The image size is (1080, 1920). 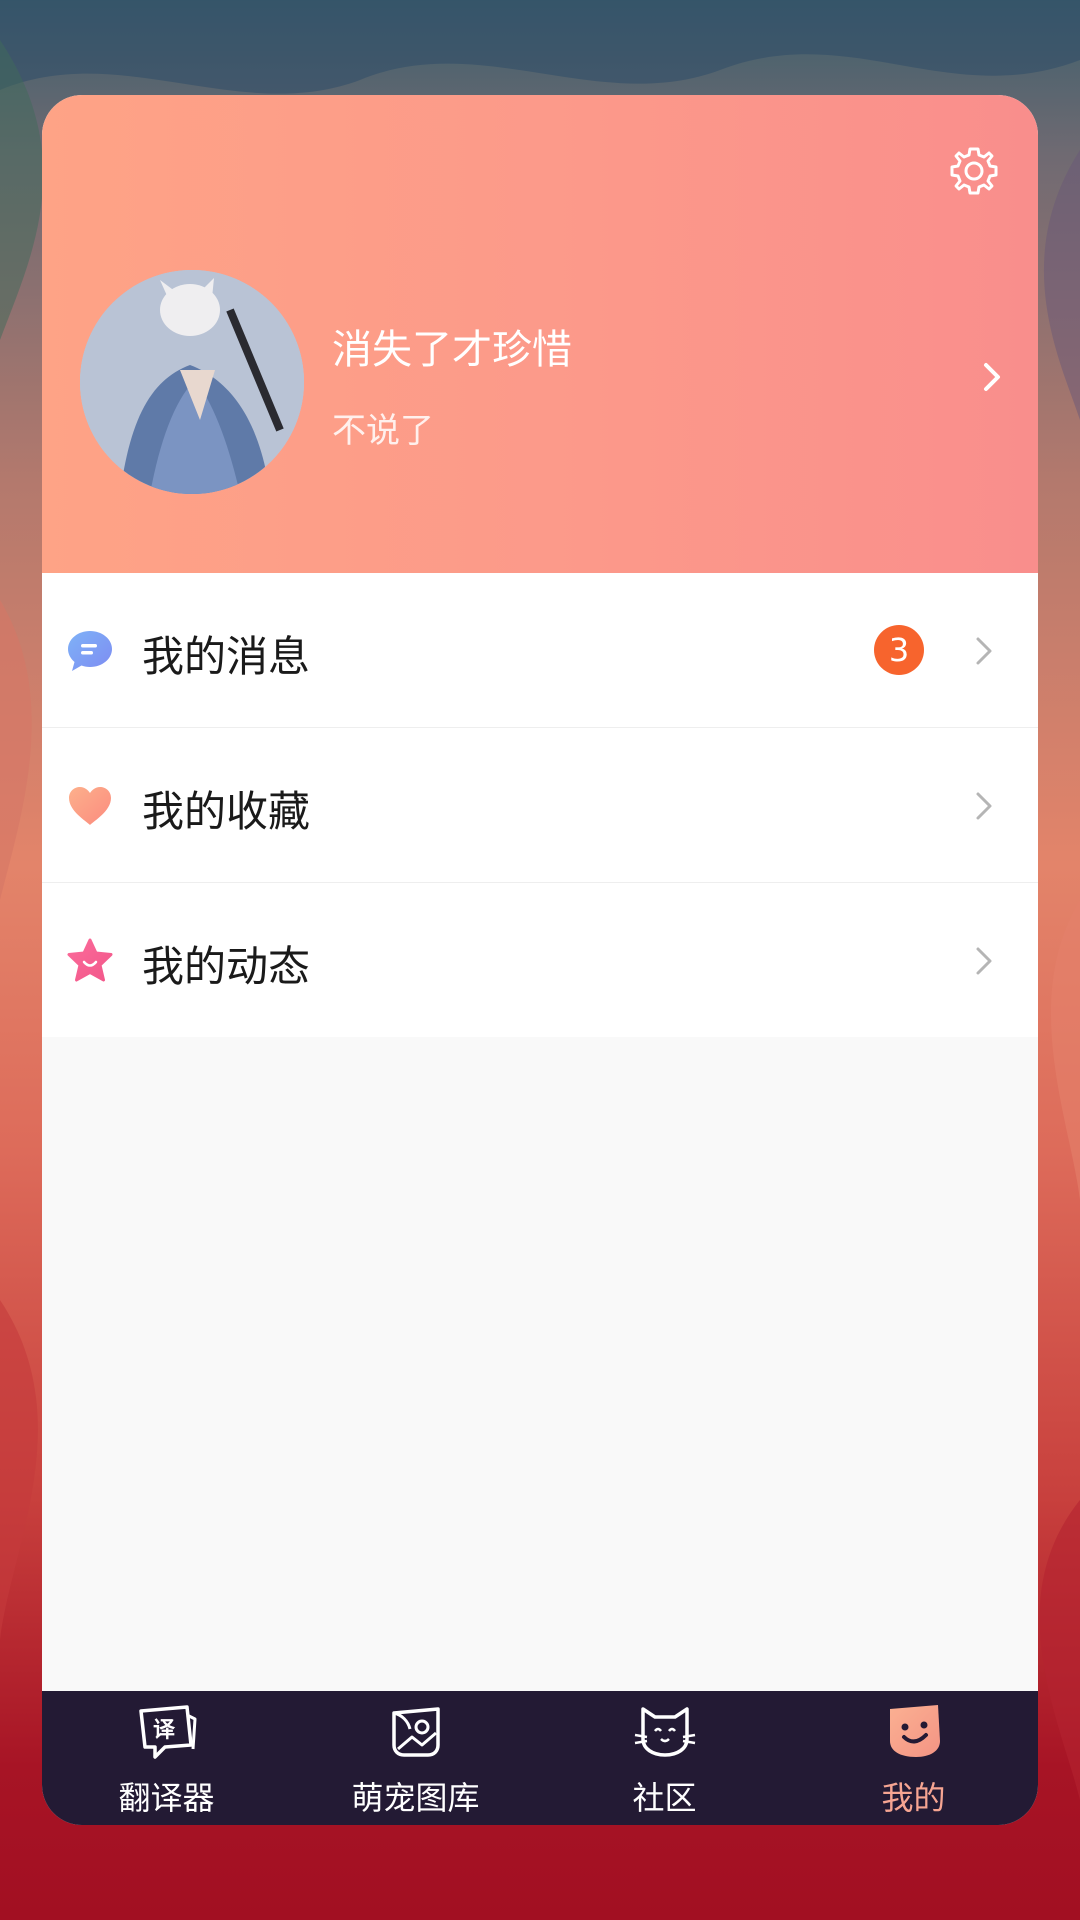 I want to click on tab-pet-gallery: 萌宠图库, so click(x=415, y=1758).